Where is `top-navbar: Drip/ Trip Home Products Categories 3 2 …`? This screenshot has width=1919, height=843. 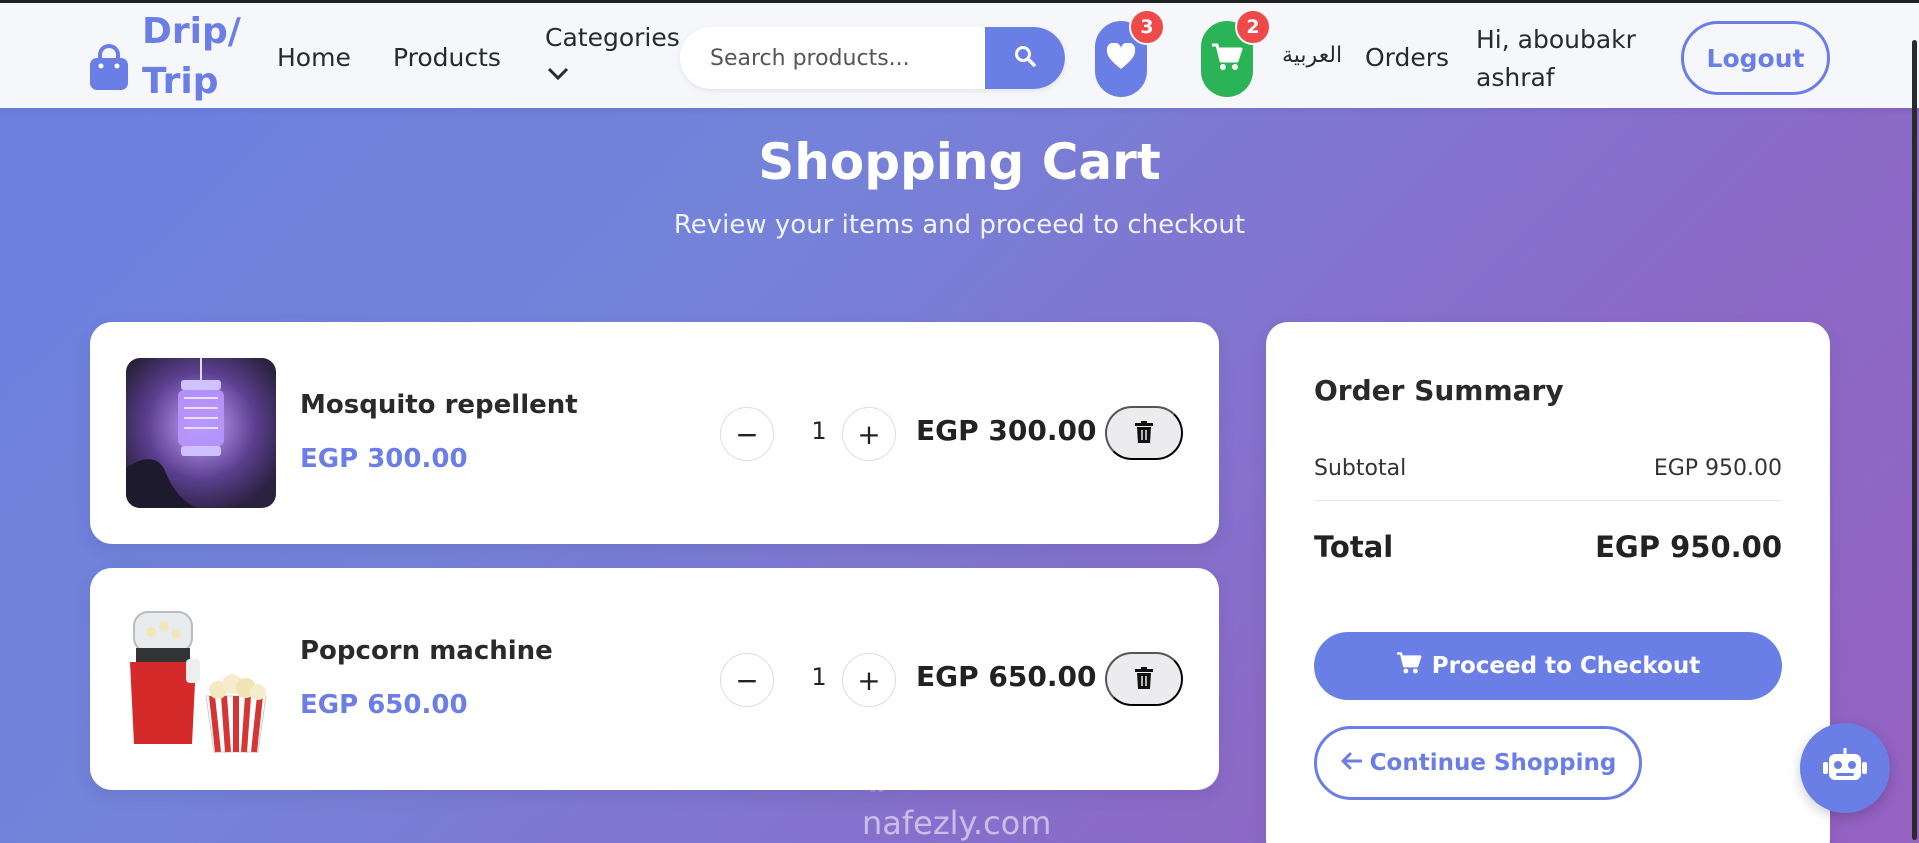 top-navbar: Drip/ Trip Home Products Categories 3 2 … is located at coordinates (959, 54).